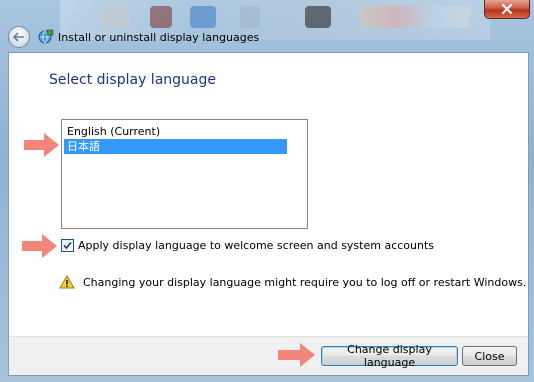 This screenshot has height=382, width=534. I want to click on list-item-japanese: 日本語, so click(175, 146).